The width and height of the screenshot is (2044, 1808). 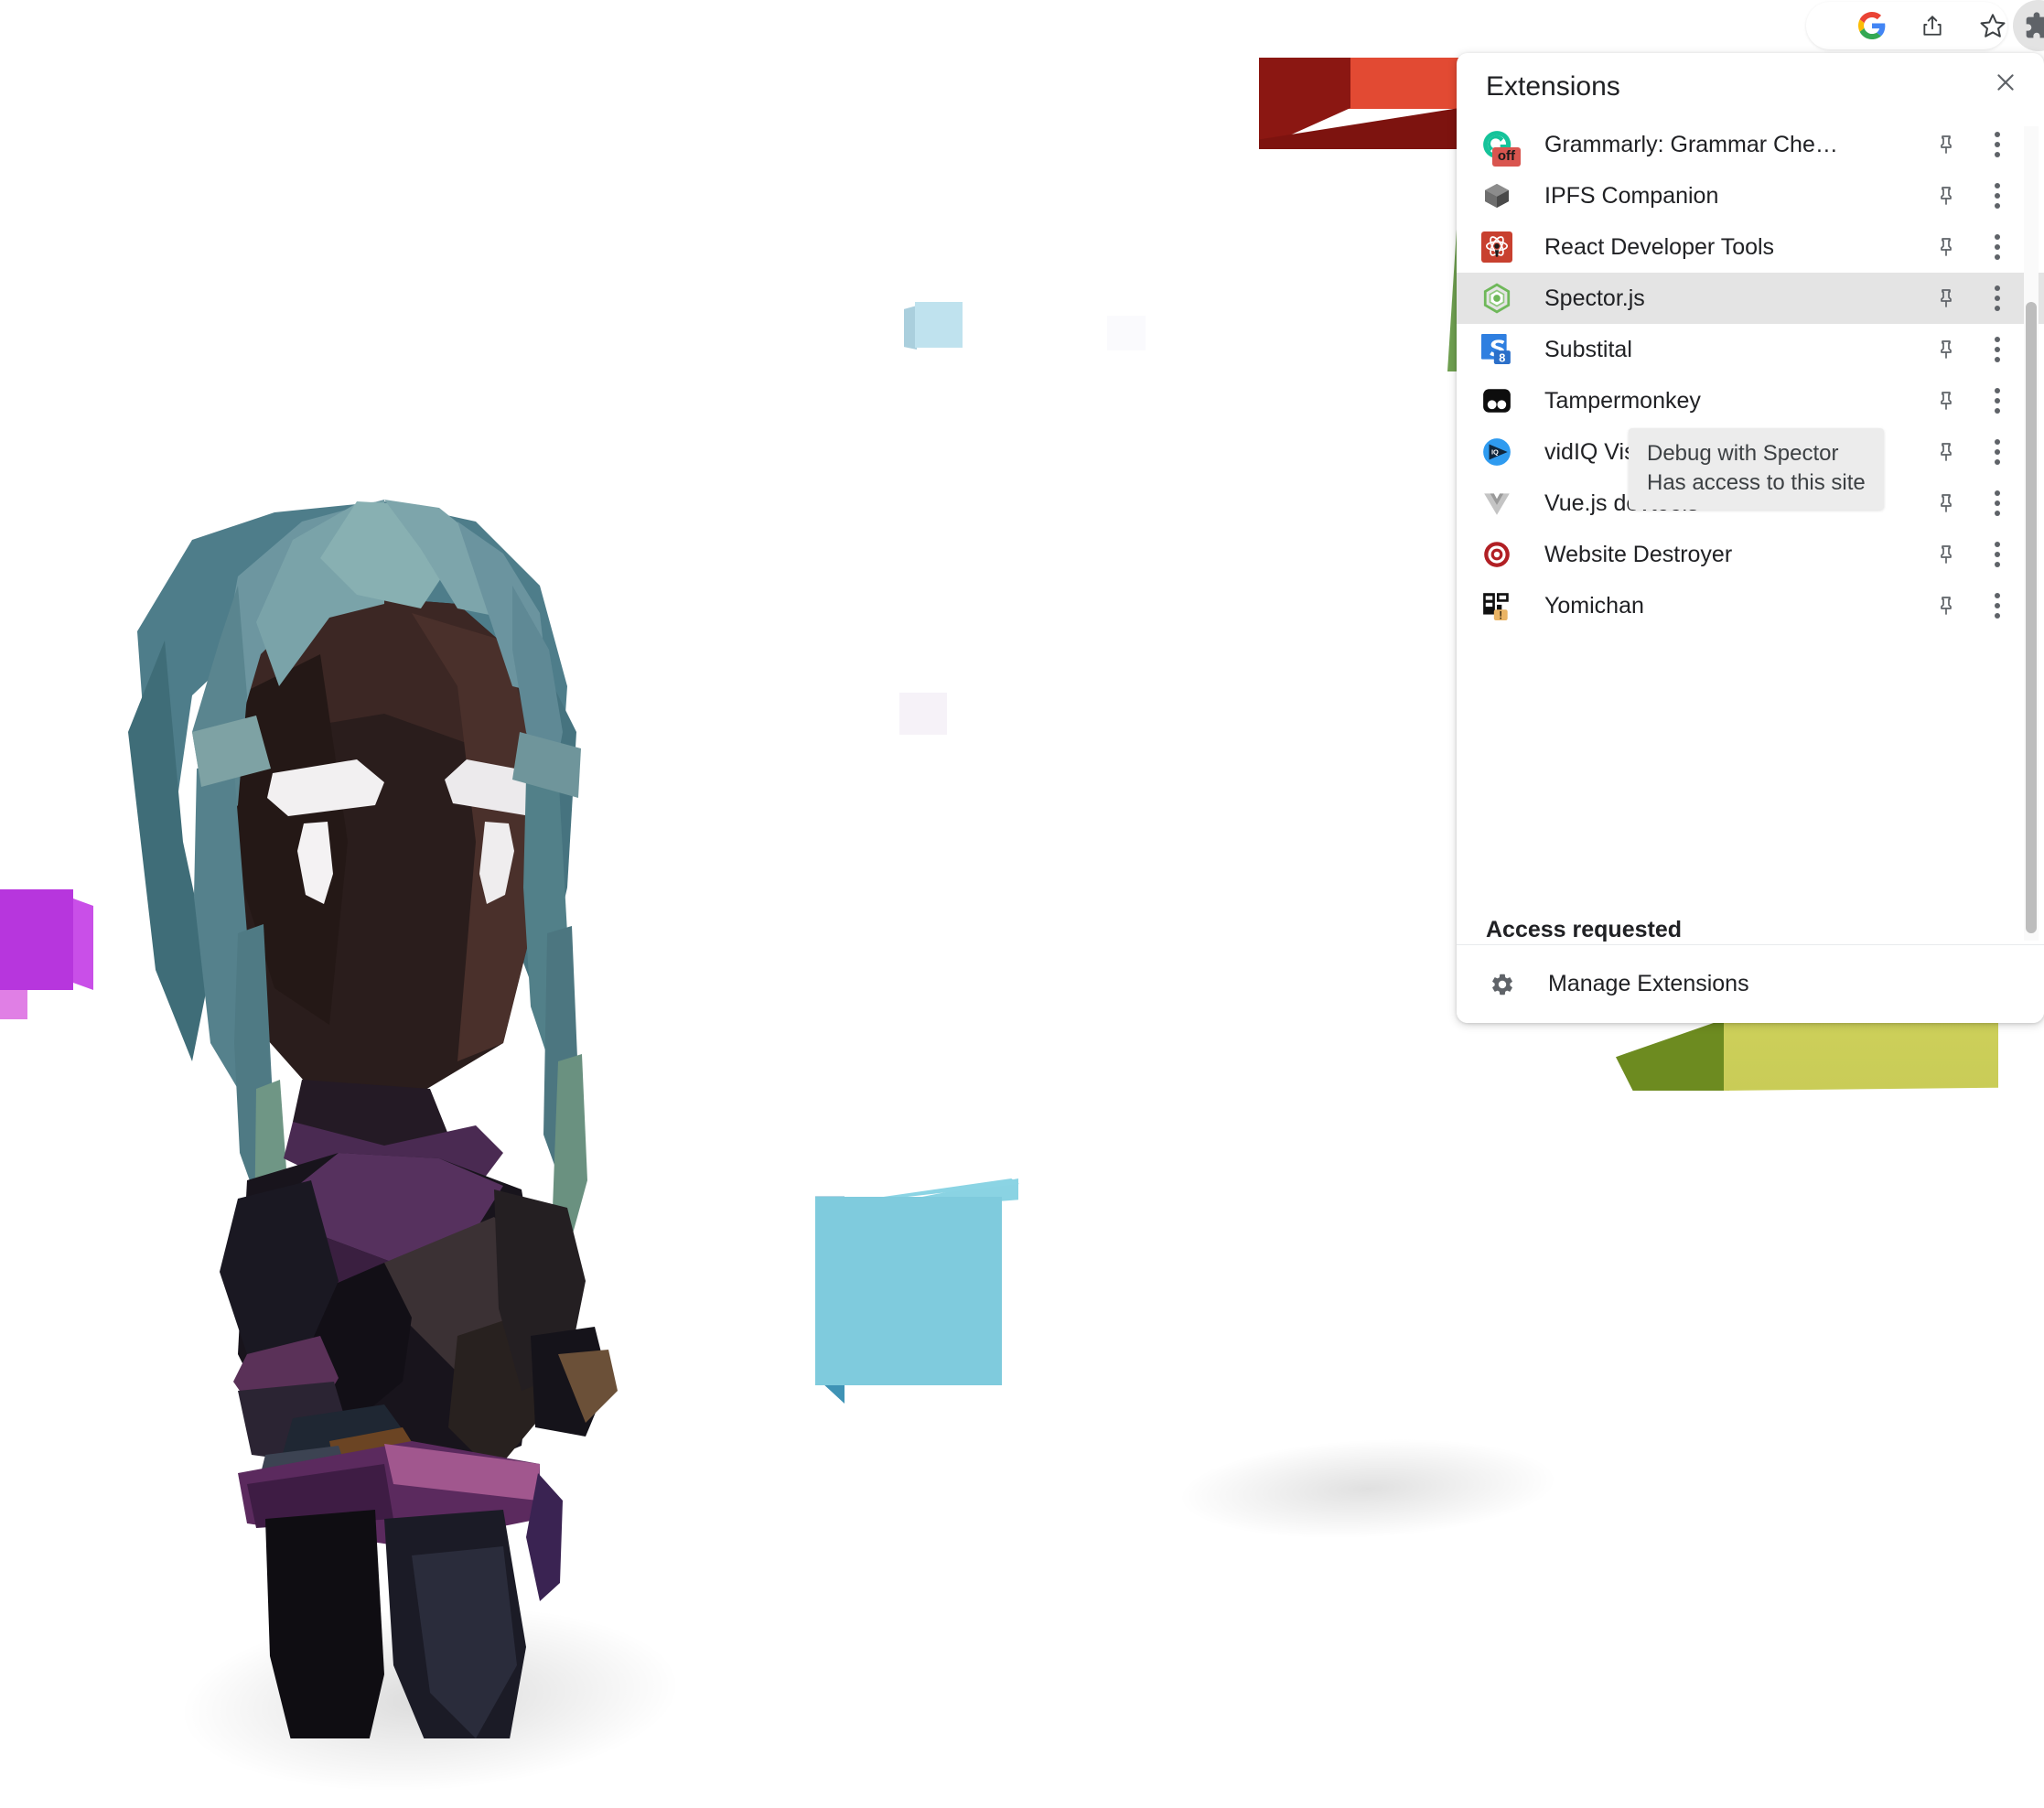 I want to click on svg-text: IQ, so click(x=1495, y=452).